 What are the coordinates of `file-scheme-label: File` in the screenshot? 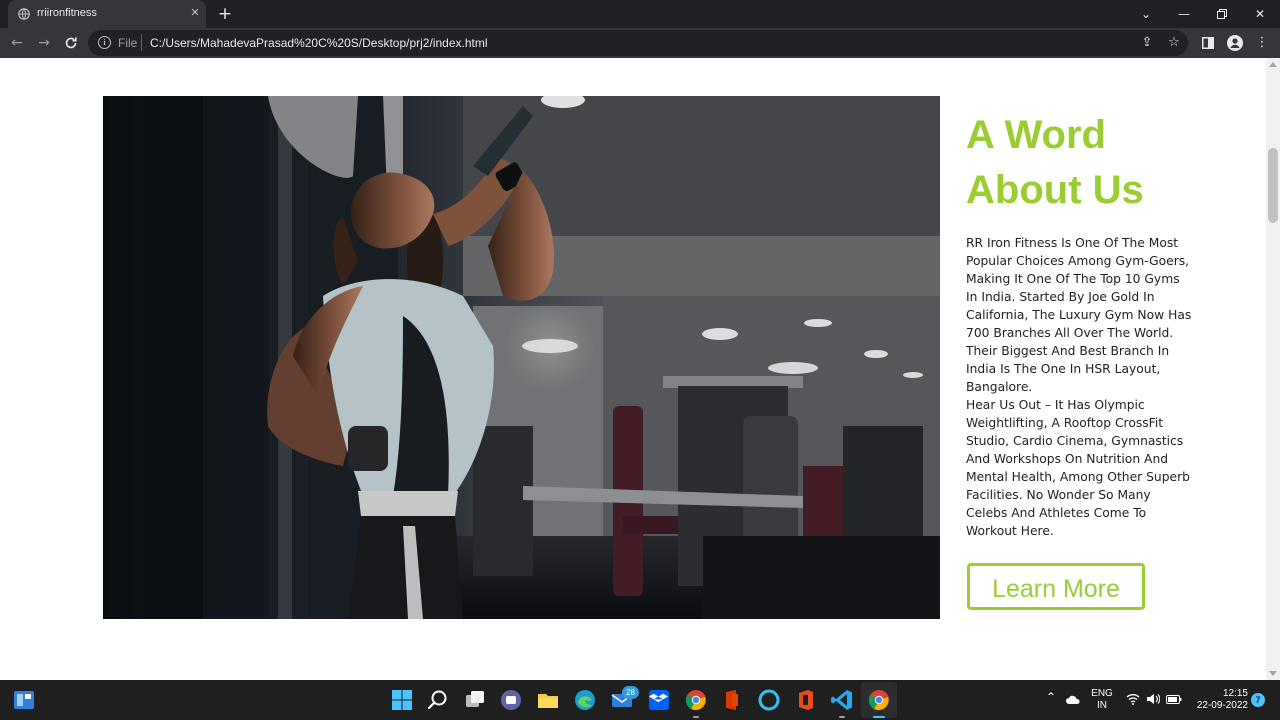 It's located at (128, 43).